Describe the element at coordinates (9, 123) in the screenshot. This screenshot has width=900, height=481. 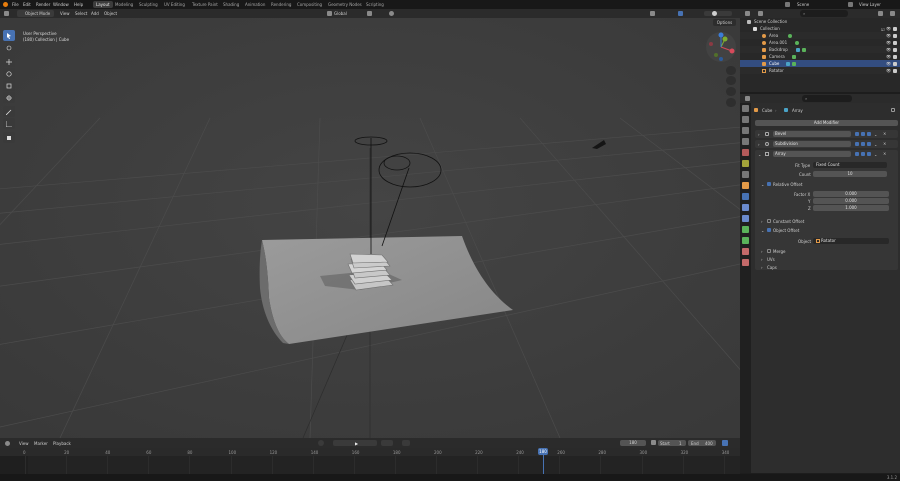
I see `measure-tool-icon` at that location.